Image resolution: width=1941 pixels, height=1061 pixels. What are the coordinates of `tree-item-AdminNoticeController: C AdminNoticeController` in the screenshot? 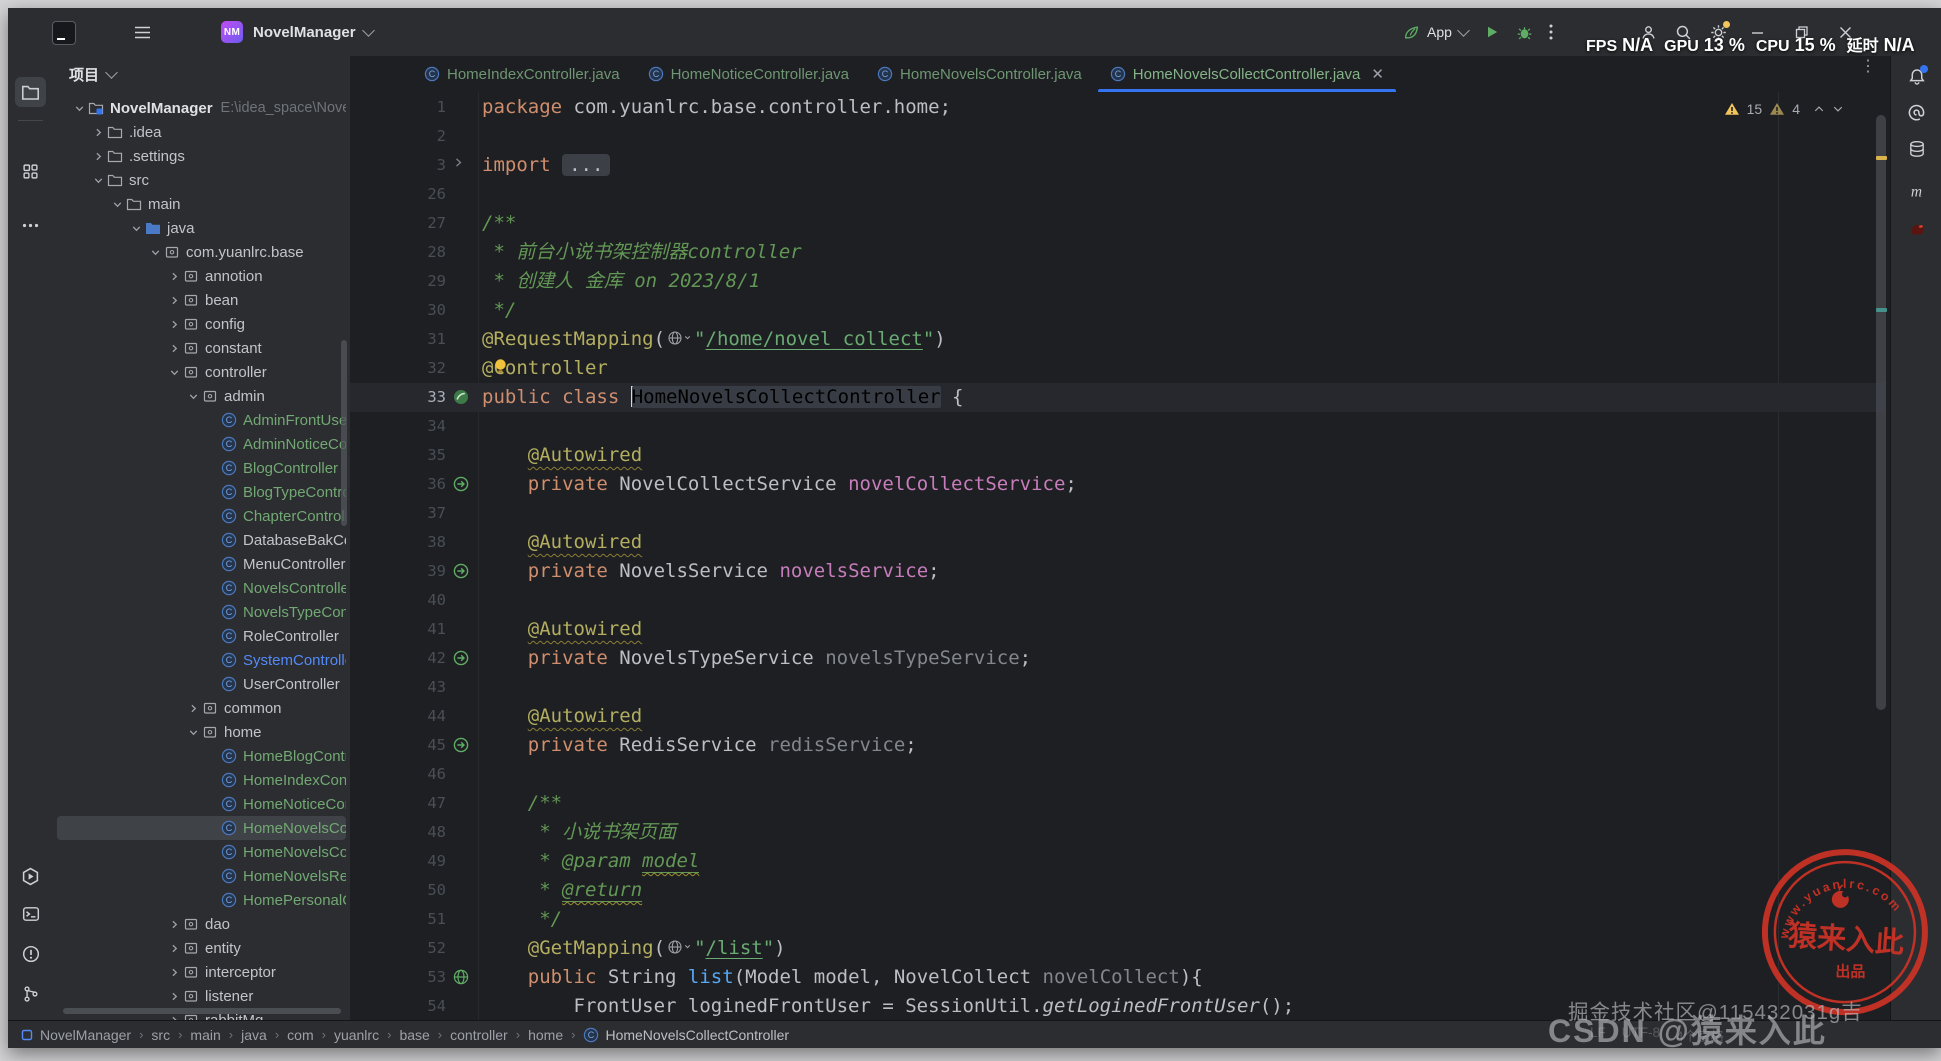 It's located at (201, 444).